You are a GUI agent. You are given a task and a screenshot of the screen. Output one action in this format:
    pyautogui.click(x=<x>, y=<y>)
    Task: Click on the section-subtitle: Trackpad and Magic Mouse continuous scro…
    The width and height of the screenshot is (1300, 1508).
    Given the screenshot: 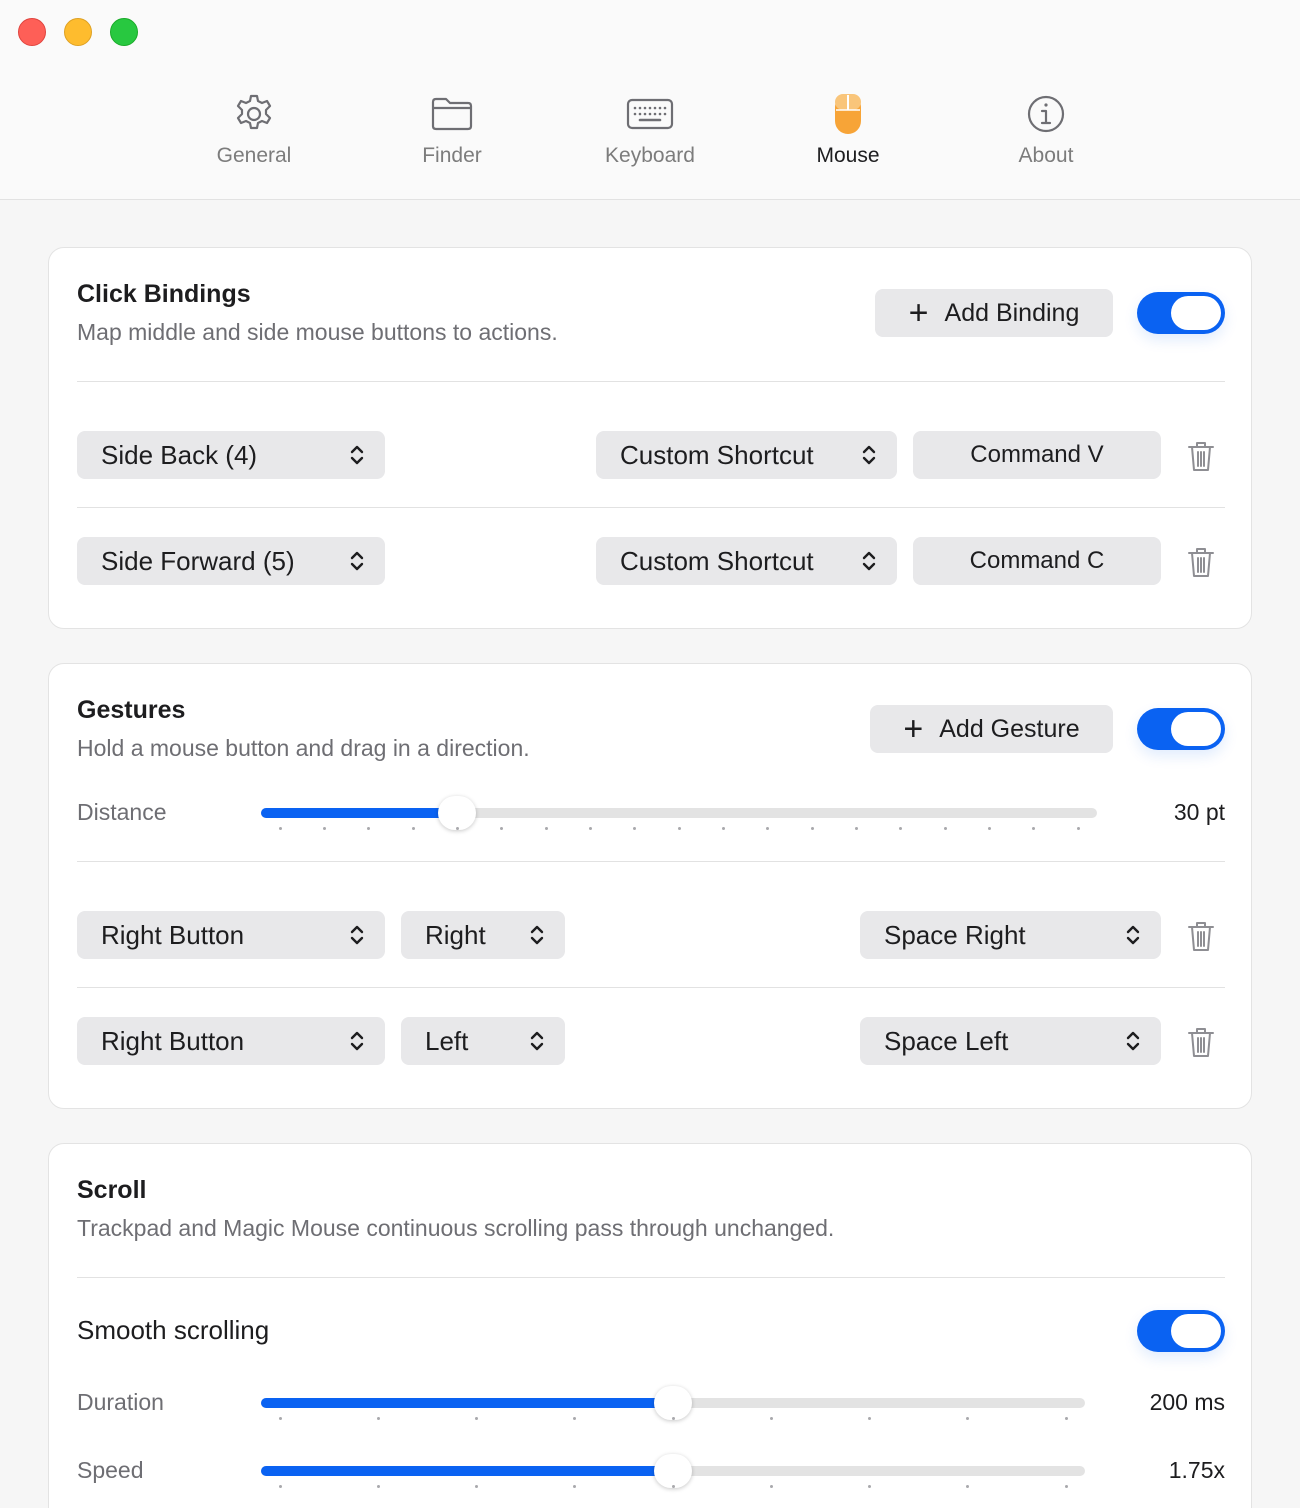 What is the action you would take?
    pyautogui.click(x=456, y=1228)
    